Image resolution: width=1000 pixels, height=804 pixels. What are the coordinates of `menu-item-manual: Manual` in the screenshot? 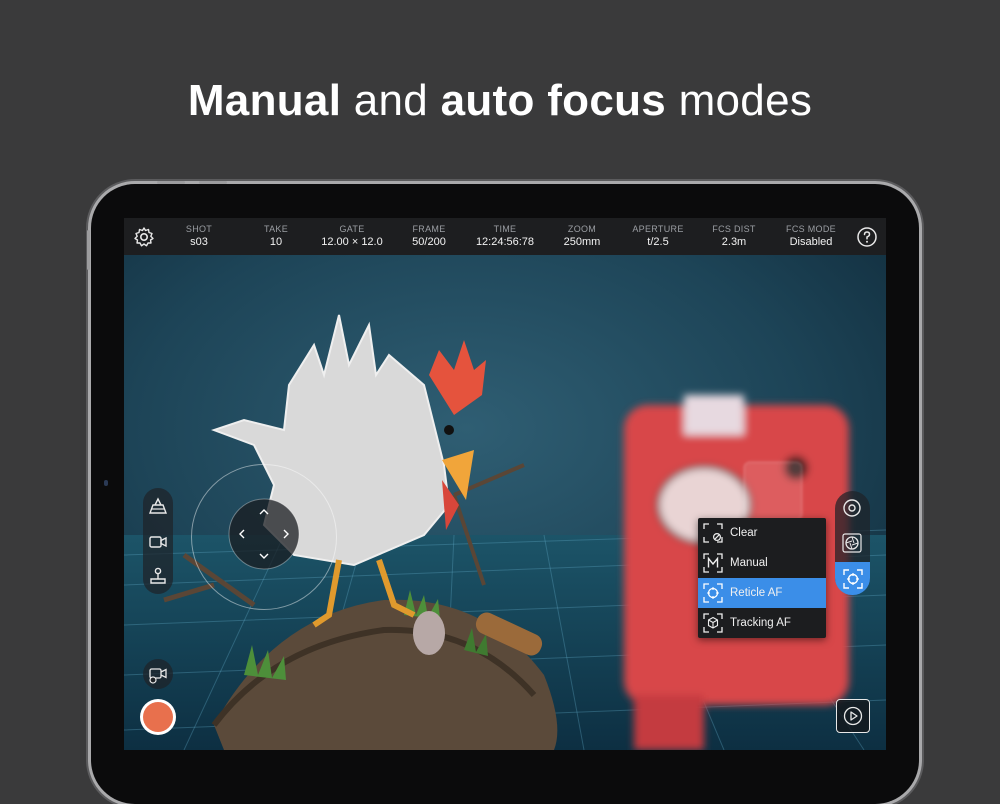 It's located at (762, 563).